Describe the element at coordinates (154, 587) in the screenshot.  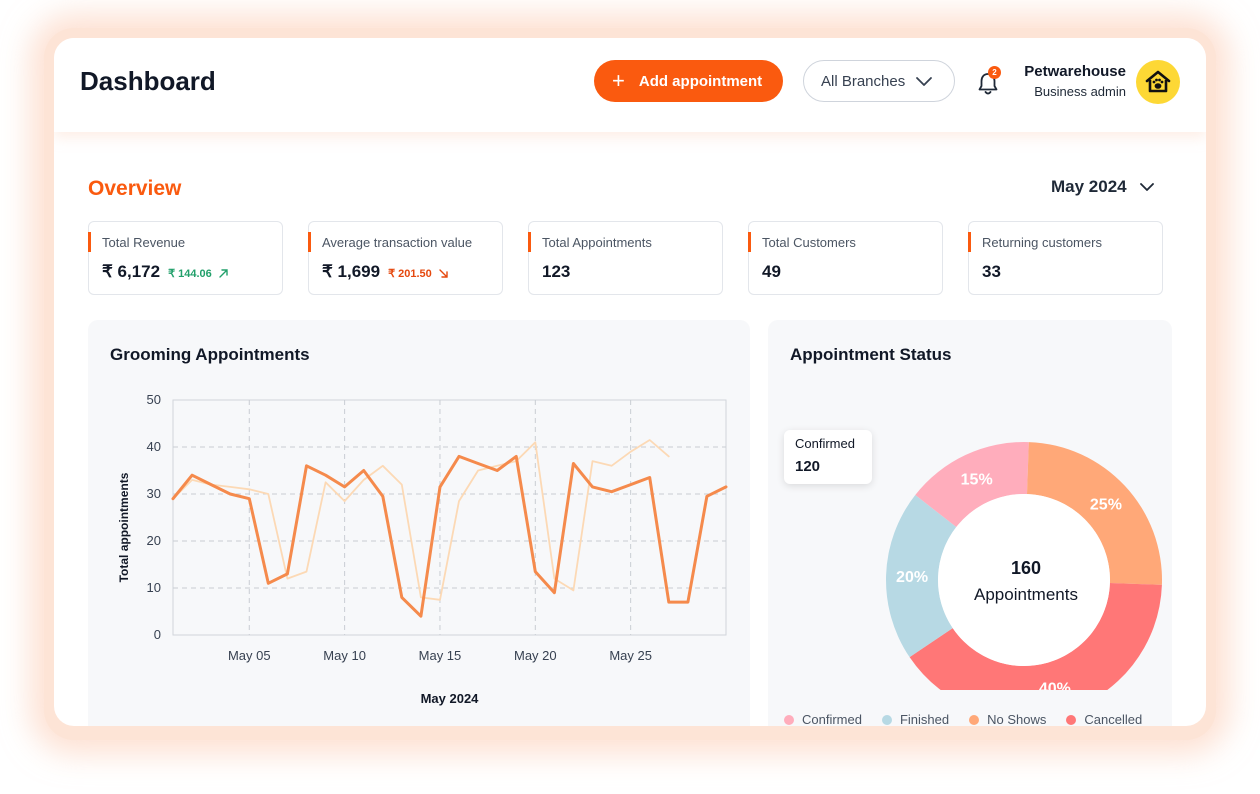
I see `y-tick-label: 10` at that location.